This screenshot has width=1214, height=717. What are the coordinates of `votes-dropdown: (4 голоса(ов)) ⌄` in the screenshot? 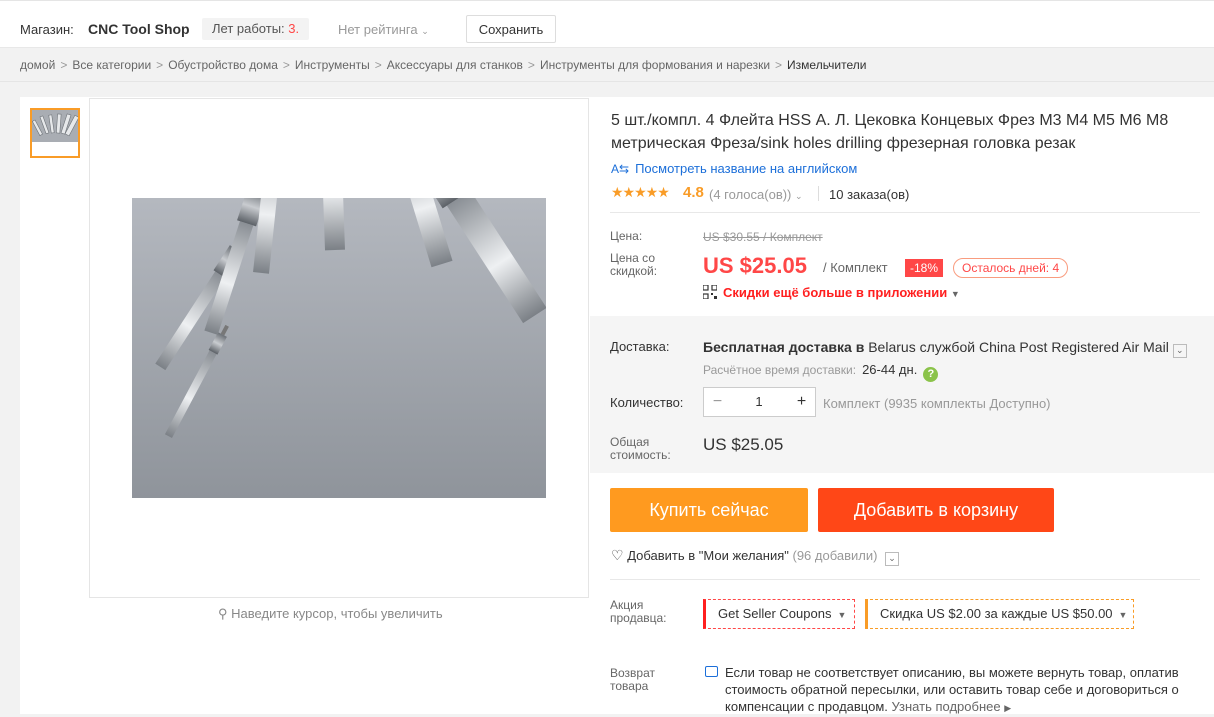 It's located at (756, 194).